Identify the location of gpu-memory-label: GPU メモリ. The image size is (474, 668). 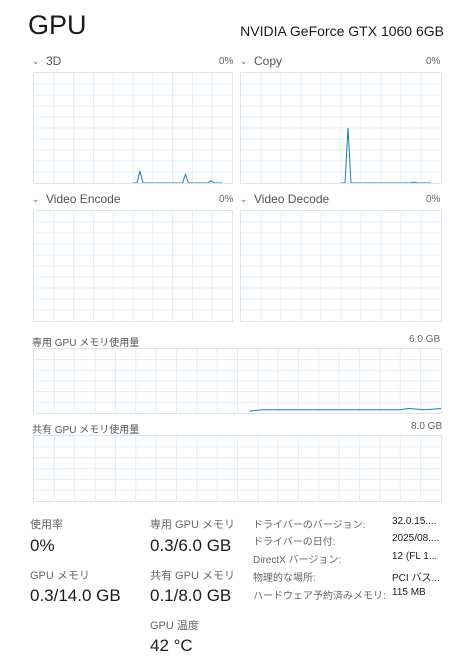
(60, 576).